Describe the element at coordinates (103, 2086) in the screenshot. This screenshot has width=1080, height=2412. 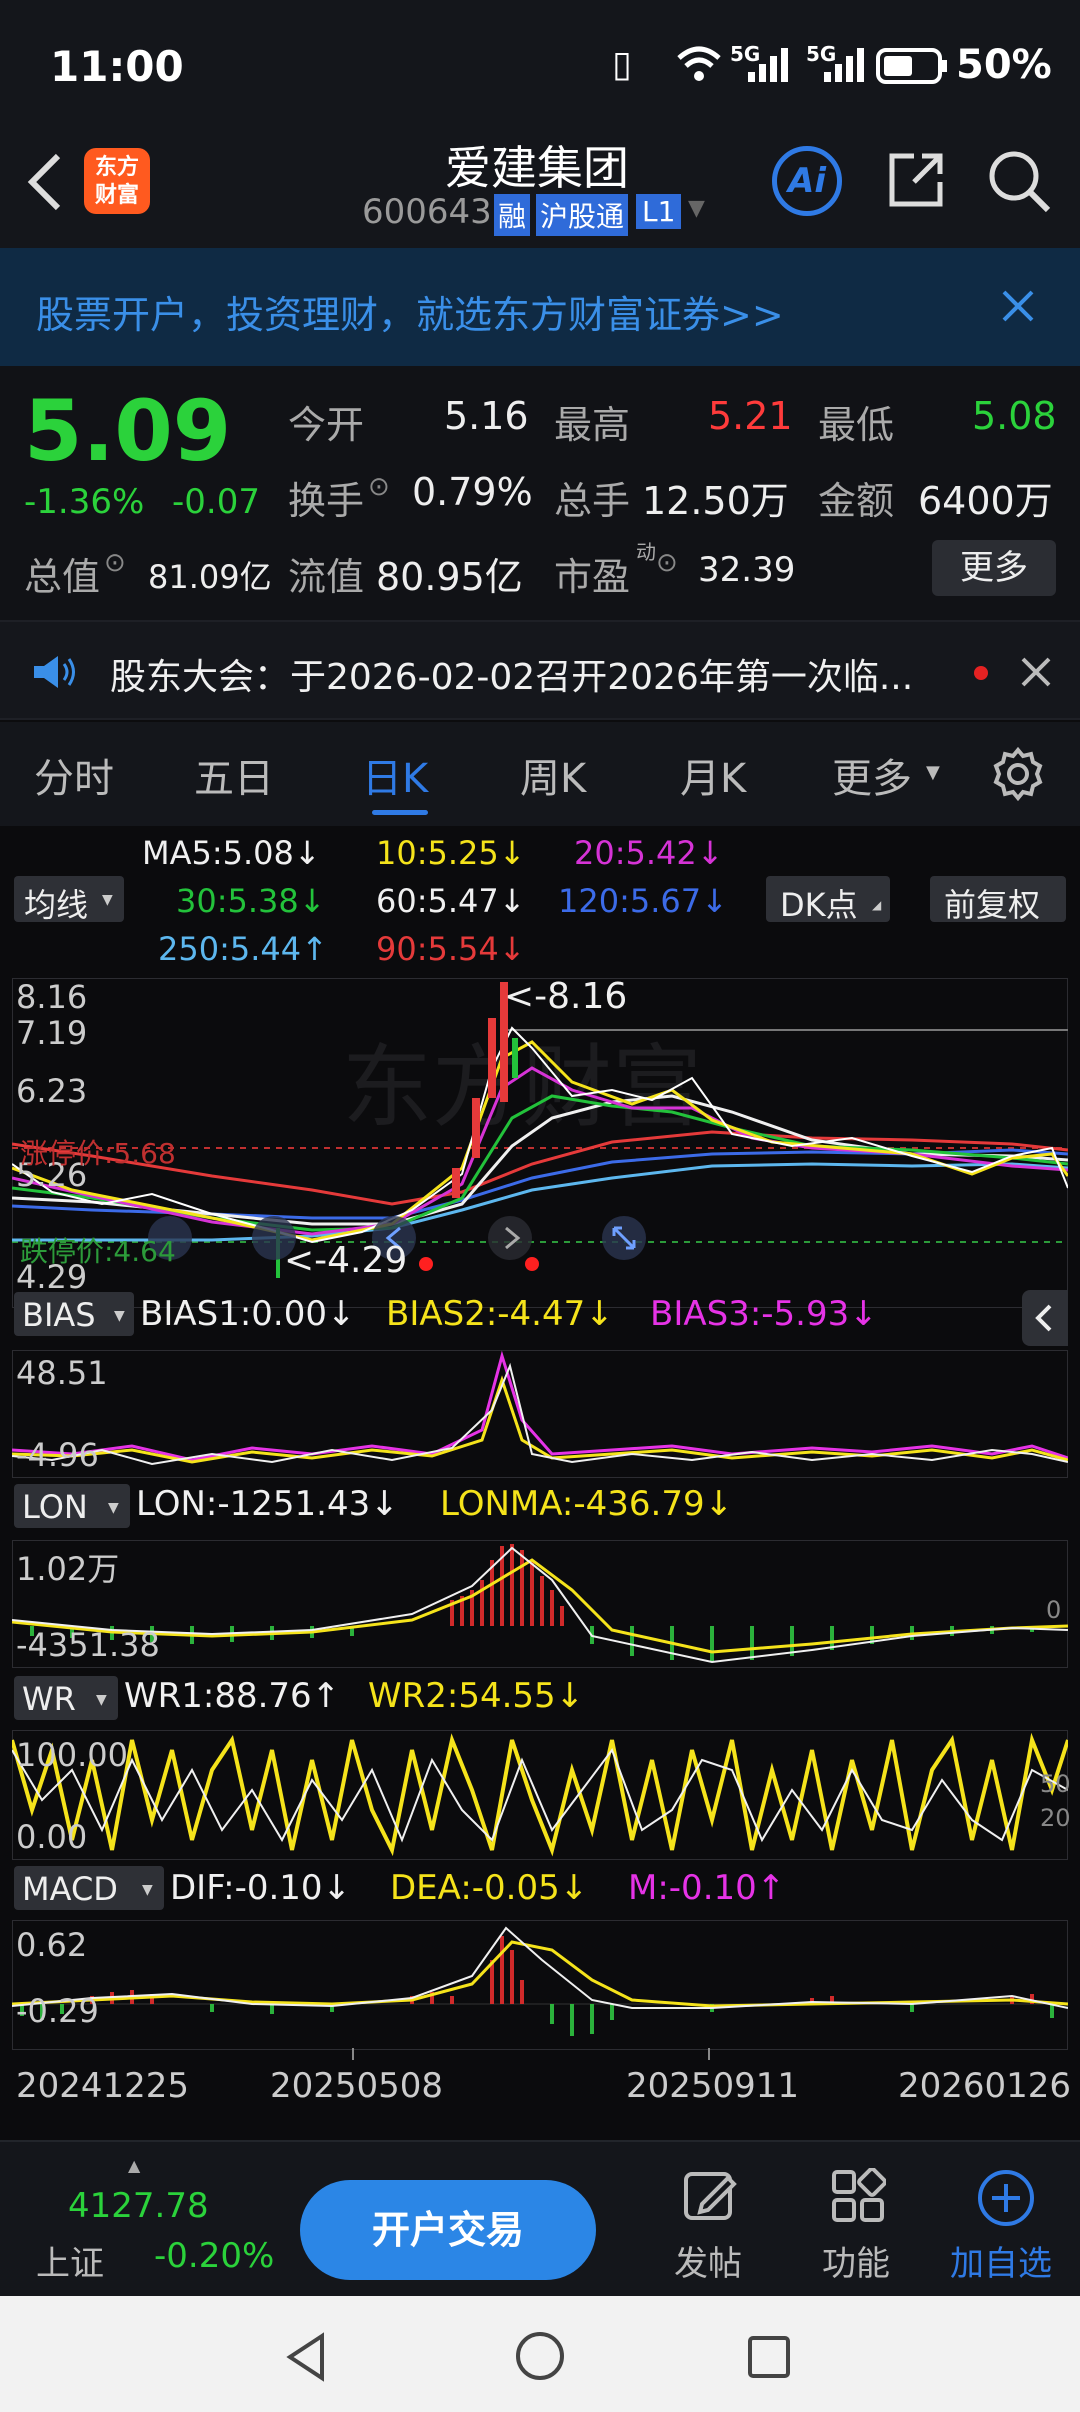
I see `x-axis-label: 20241225` at that location.